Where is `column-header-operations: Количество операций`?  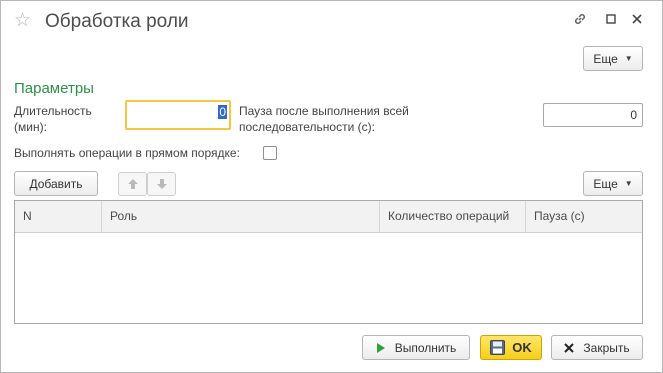 column-header-operations: Количество операций is located at coordinates (453, 216).